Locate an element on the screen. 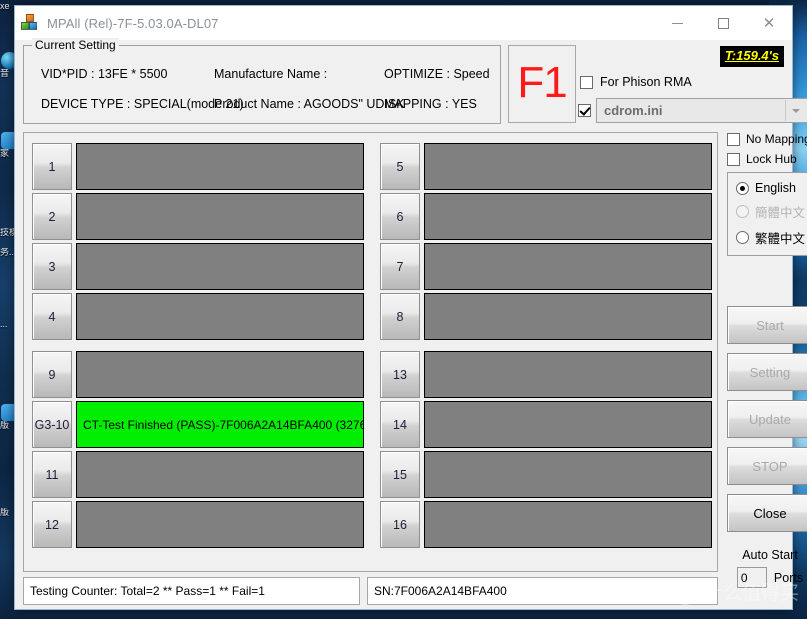 The width and height of the screenshot is (807, 619). port-row: 4 is located at coordinates (198, 316).